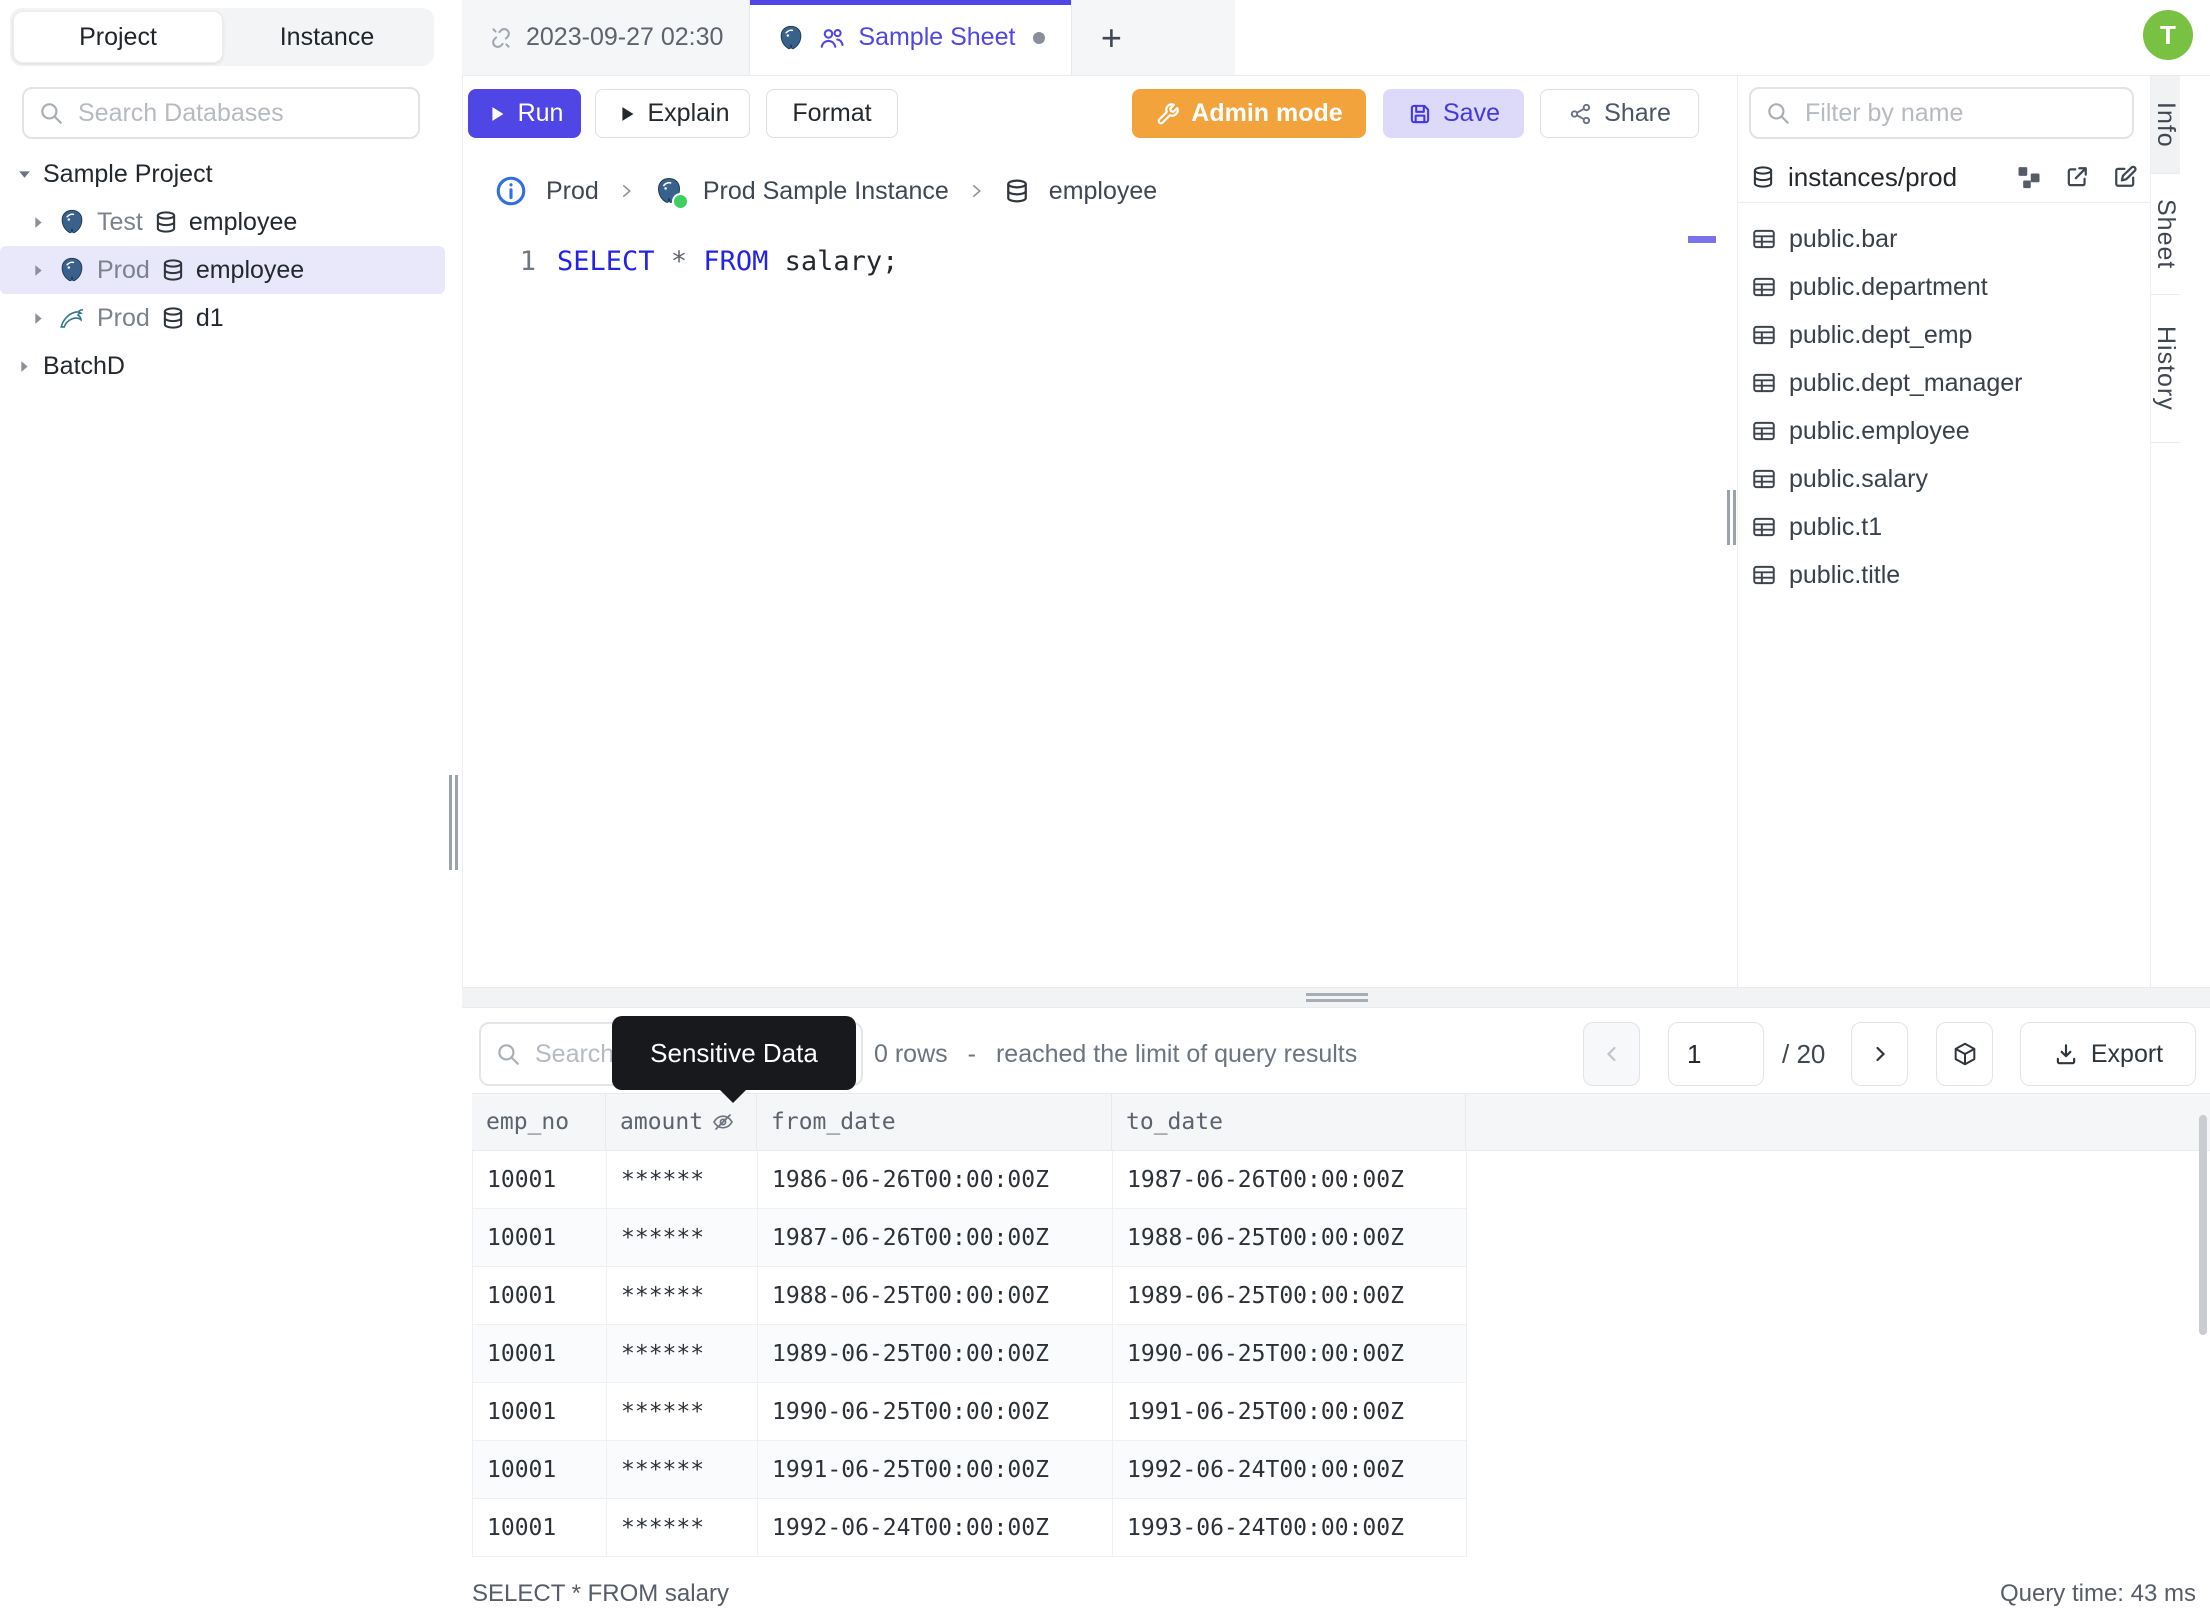 This screenshot has height=1614, width=2210. What do you see at coordinates (606, 37) in the screenshot?
I see `sheet-tab-unsaved: 2023-09-27 02:30` at bounding box center [606, 37].